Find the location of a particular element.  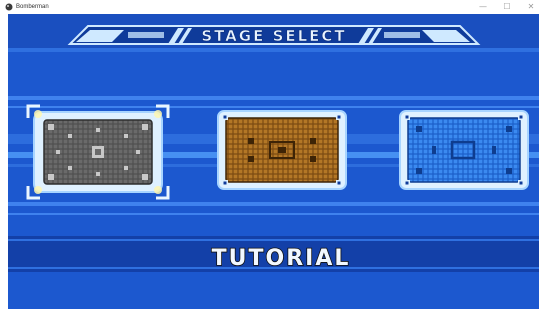

bomberman-app-icon is located at coordinates (9, 7).